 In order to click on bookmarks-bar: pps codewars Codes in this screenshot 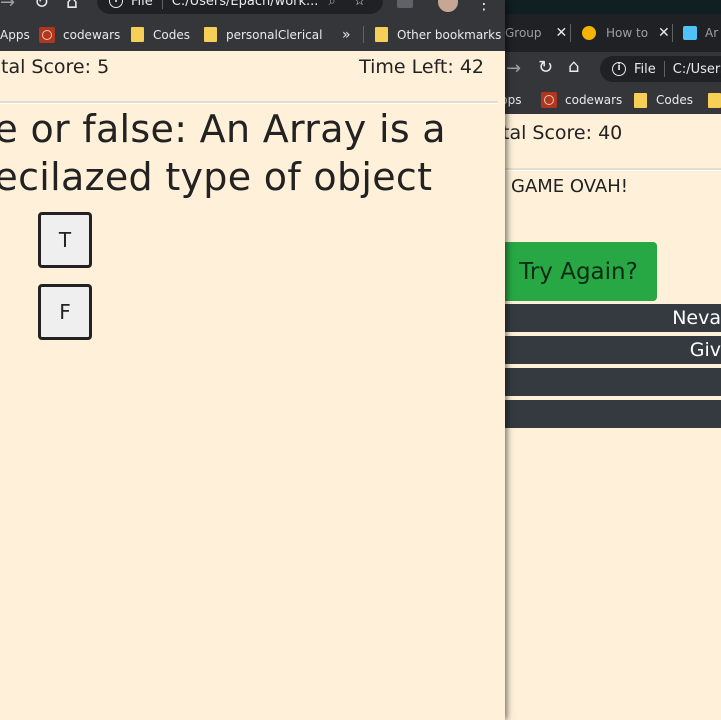, I will do `click(610, 100)`.